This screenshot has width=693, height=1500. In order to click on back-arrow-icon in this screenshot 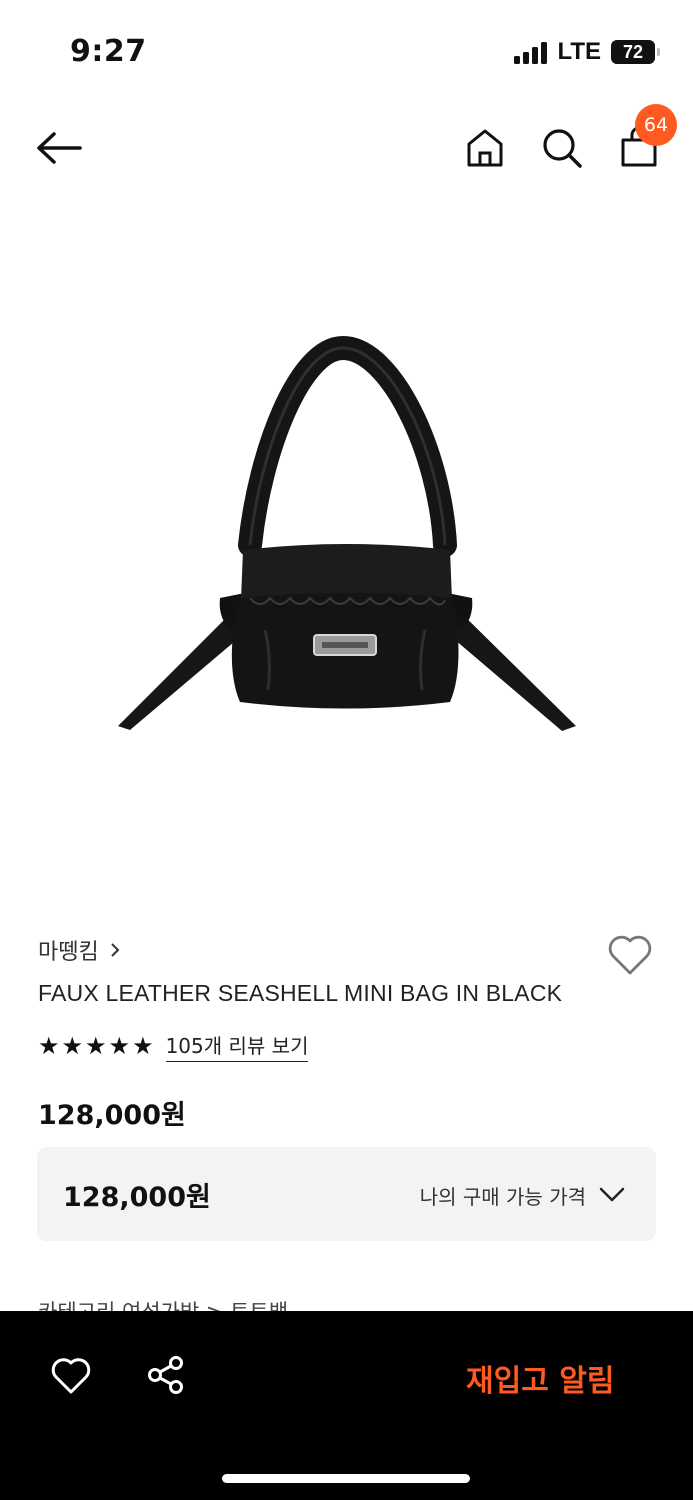, I will do `click(59, 148)`.